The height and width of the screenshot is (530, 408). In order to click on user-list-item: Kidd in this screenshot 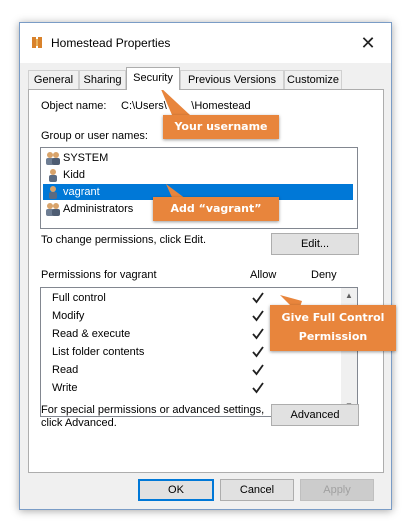, I will do `click(198, 175)`.